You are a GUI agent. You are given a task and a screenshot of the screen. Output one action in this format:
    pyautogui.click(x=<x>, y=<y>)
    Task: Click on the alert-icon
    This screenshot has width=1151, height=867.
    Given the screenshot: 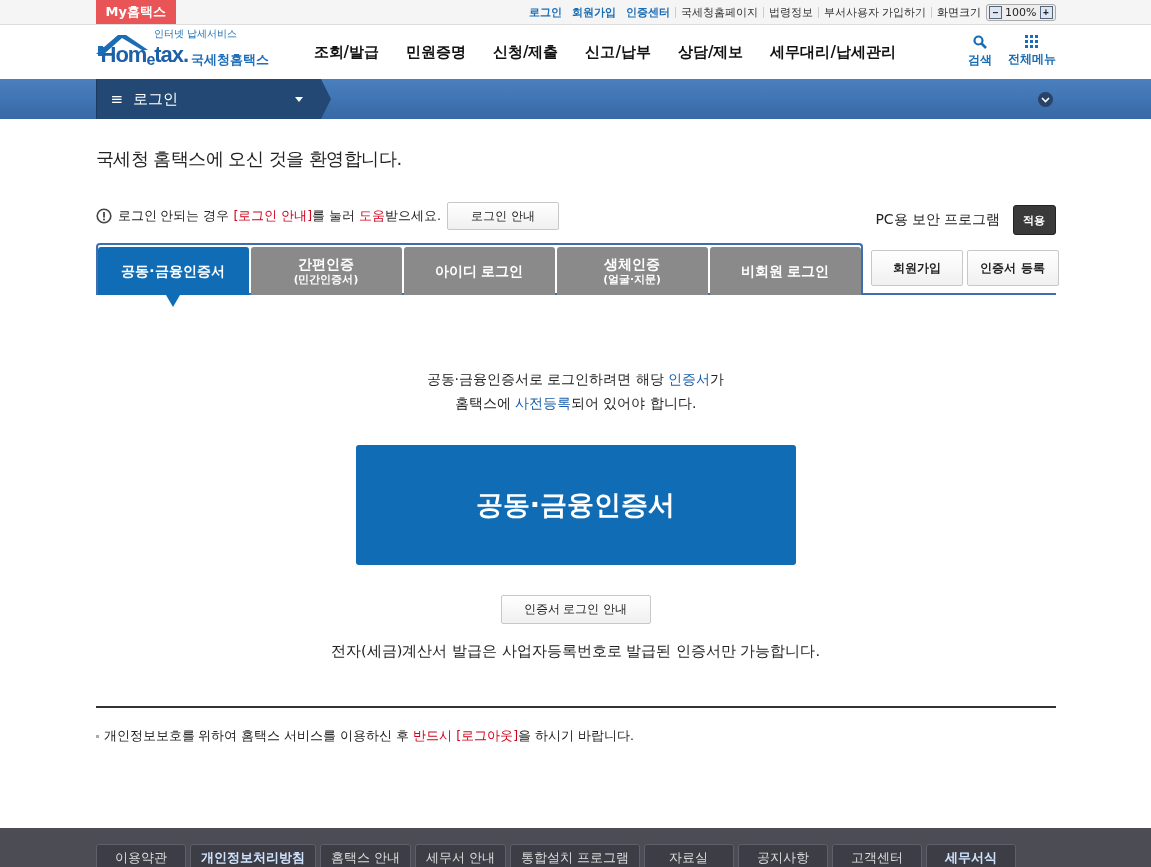 What is the action you would take?
    pyautogui.click(x=103, y=216)
    